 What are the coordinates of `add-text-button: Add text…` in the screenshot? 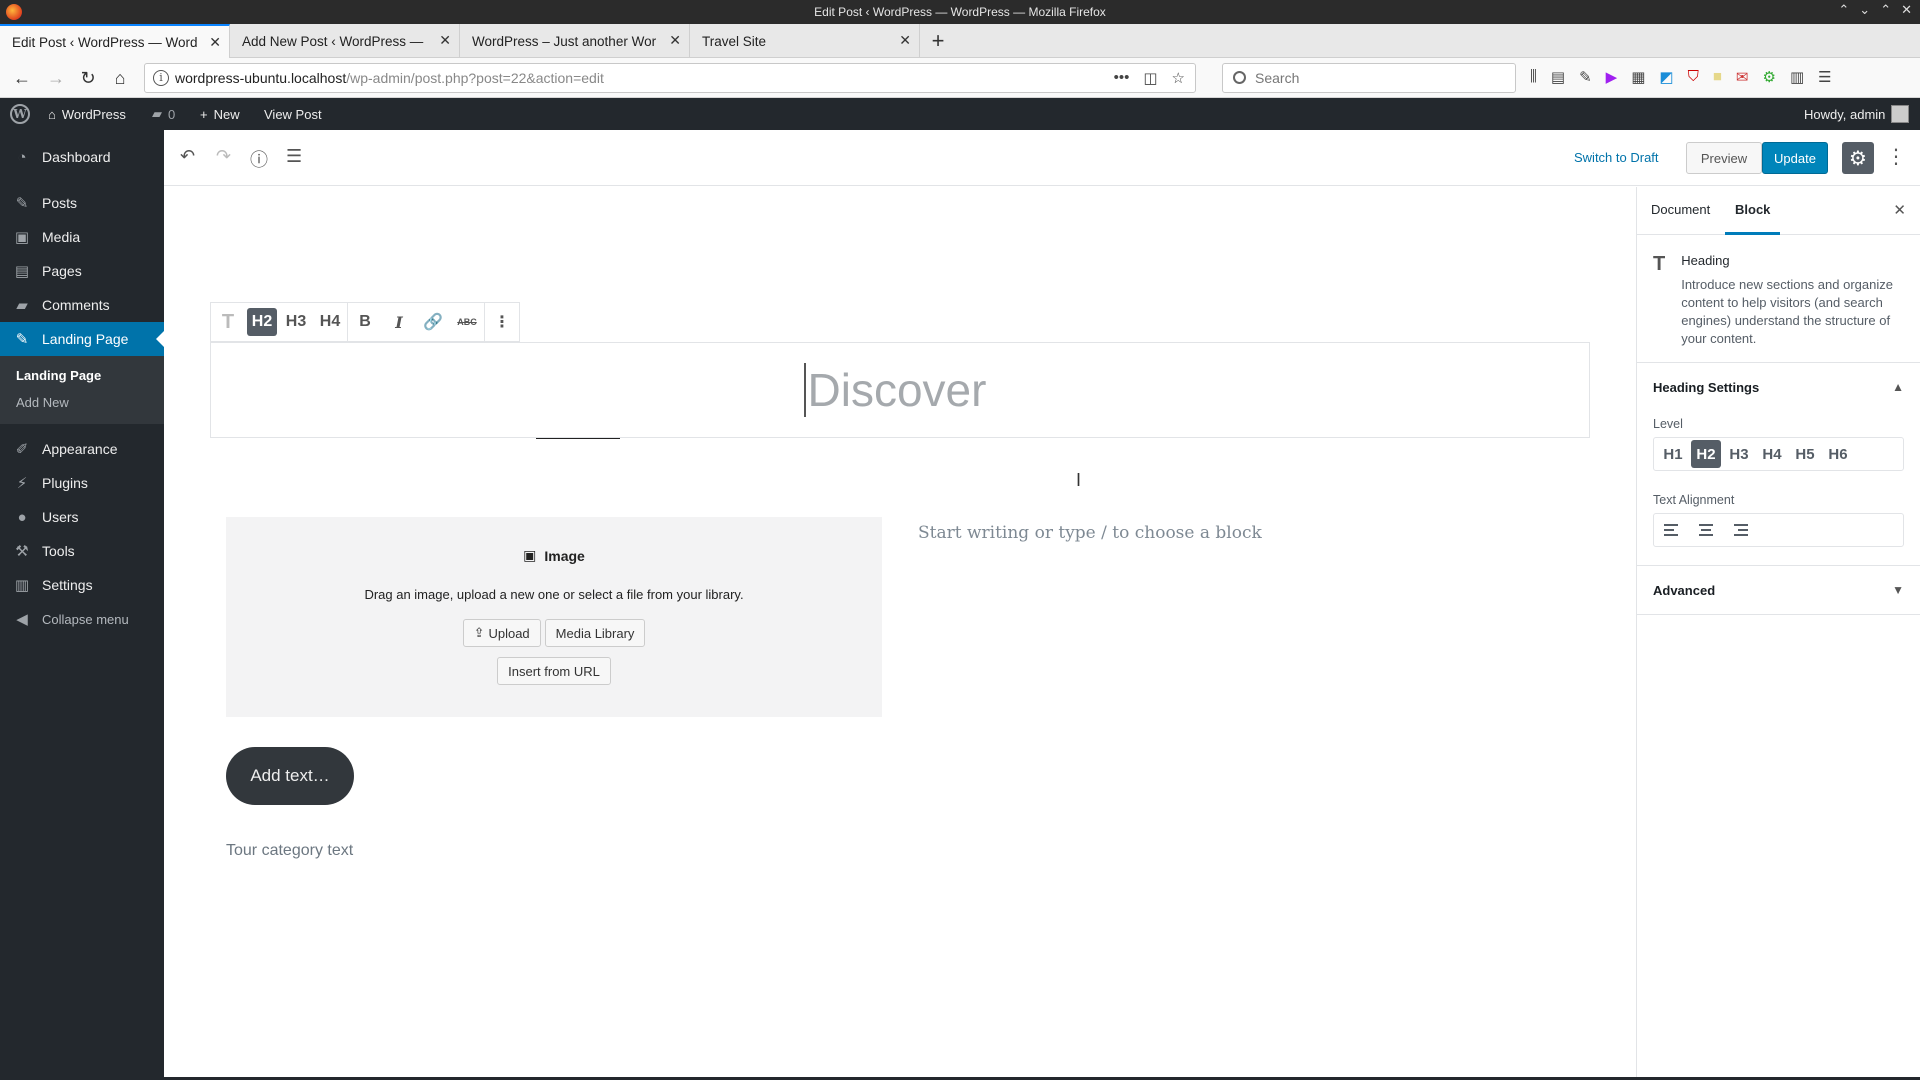 It's located at (290, 776).